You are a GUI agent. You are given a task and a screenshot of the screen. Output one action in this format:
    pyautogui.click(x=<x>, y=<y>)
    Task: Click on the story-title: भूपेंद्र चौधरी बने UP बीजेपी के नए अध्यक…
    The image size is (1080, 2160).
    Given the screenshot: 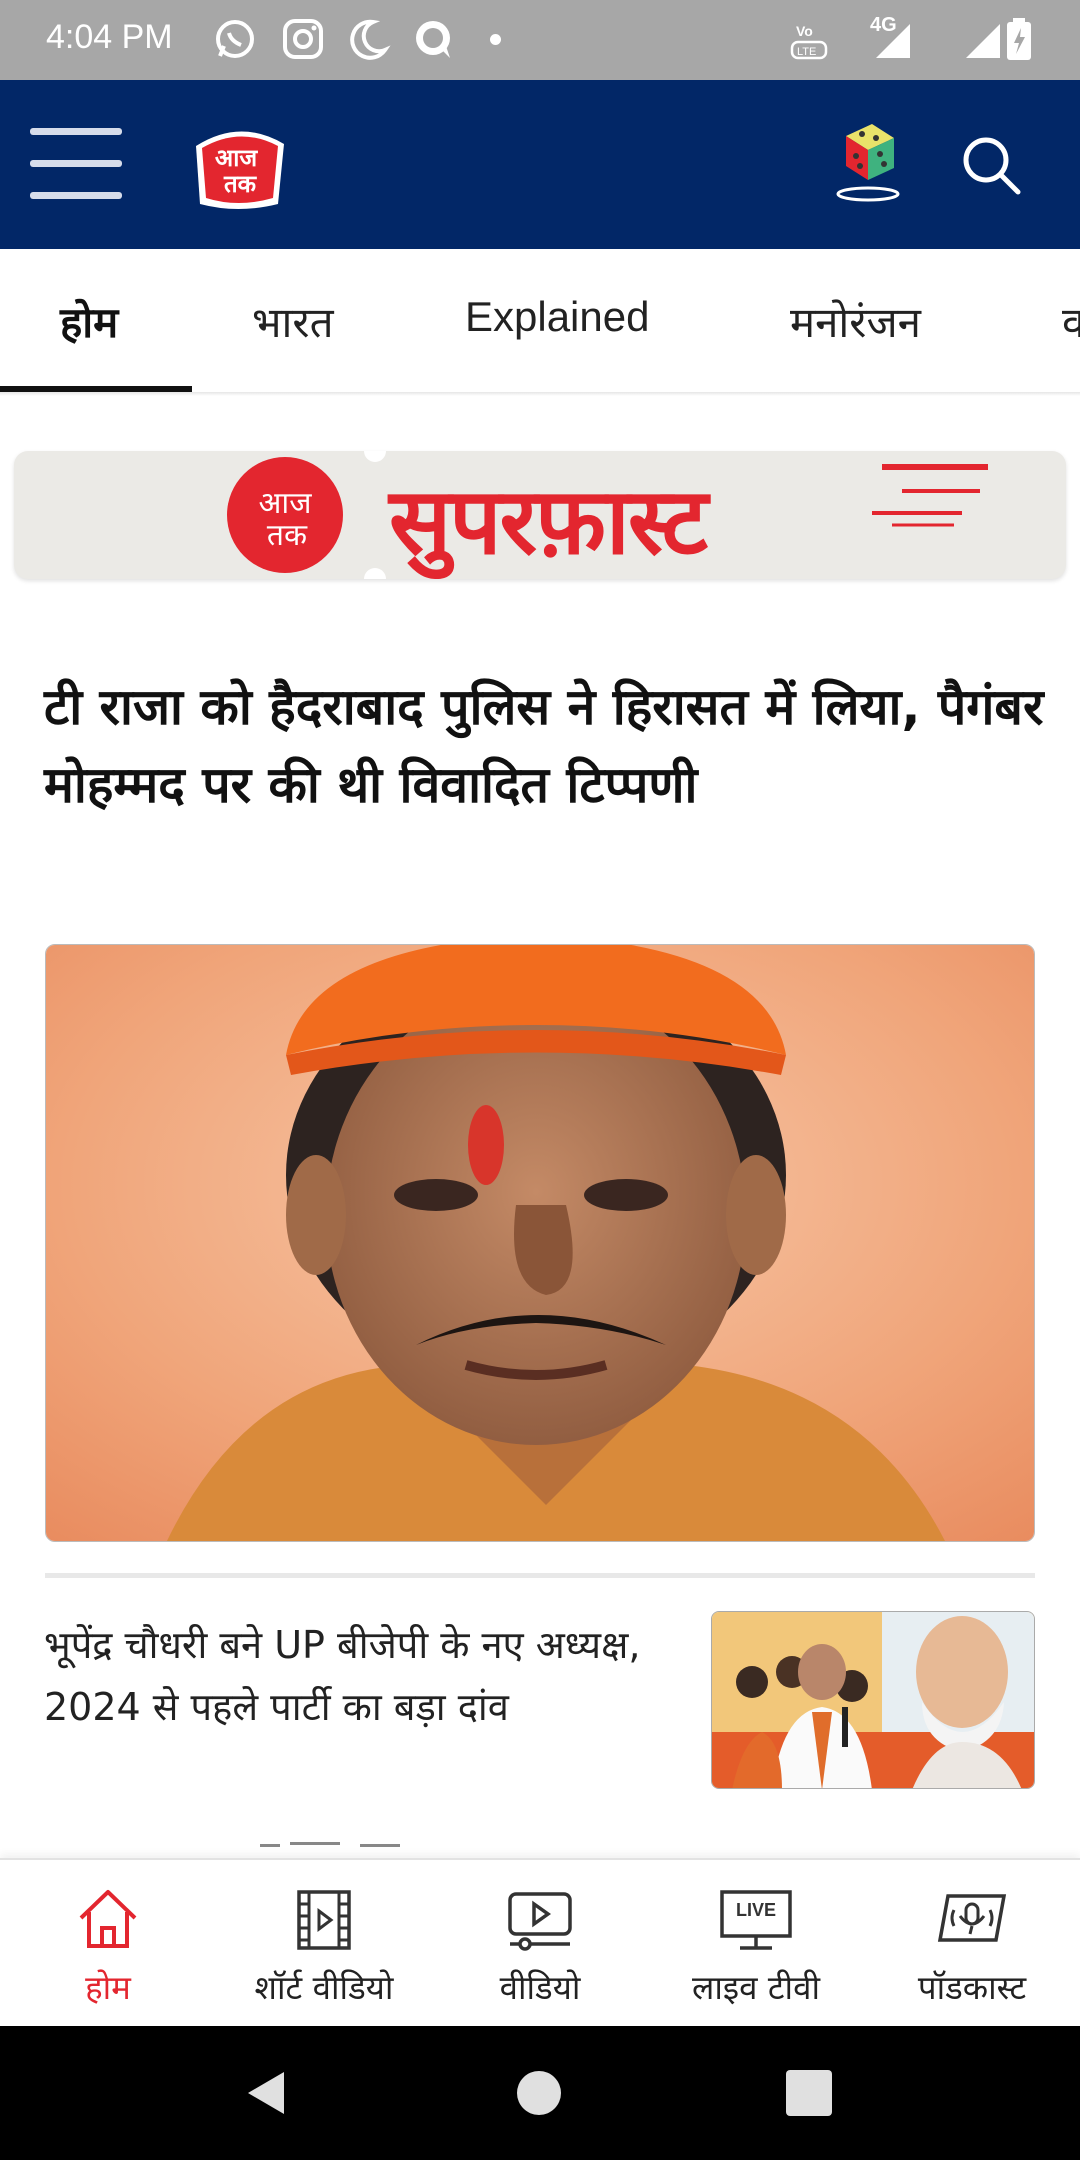 What is the action you would take?
    pyautogui.click(x=364, y=1676)
    